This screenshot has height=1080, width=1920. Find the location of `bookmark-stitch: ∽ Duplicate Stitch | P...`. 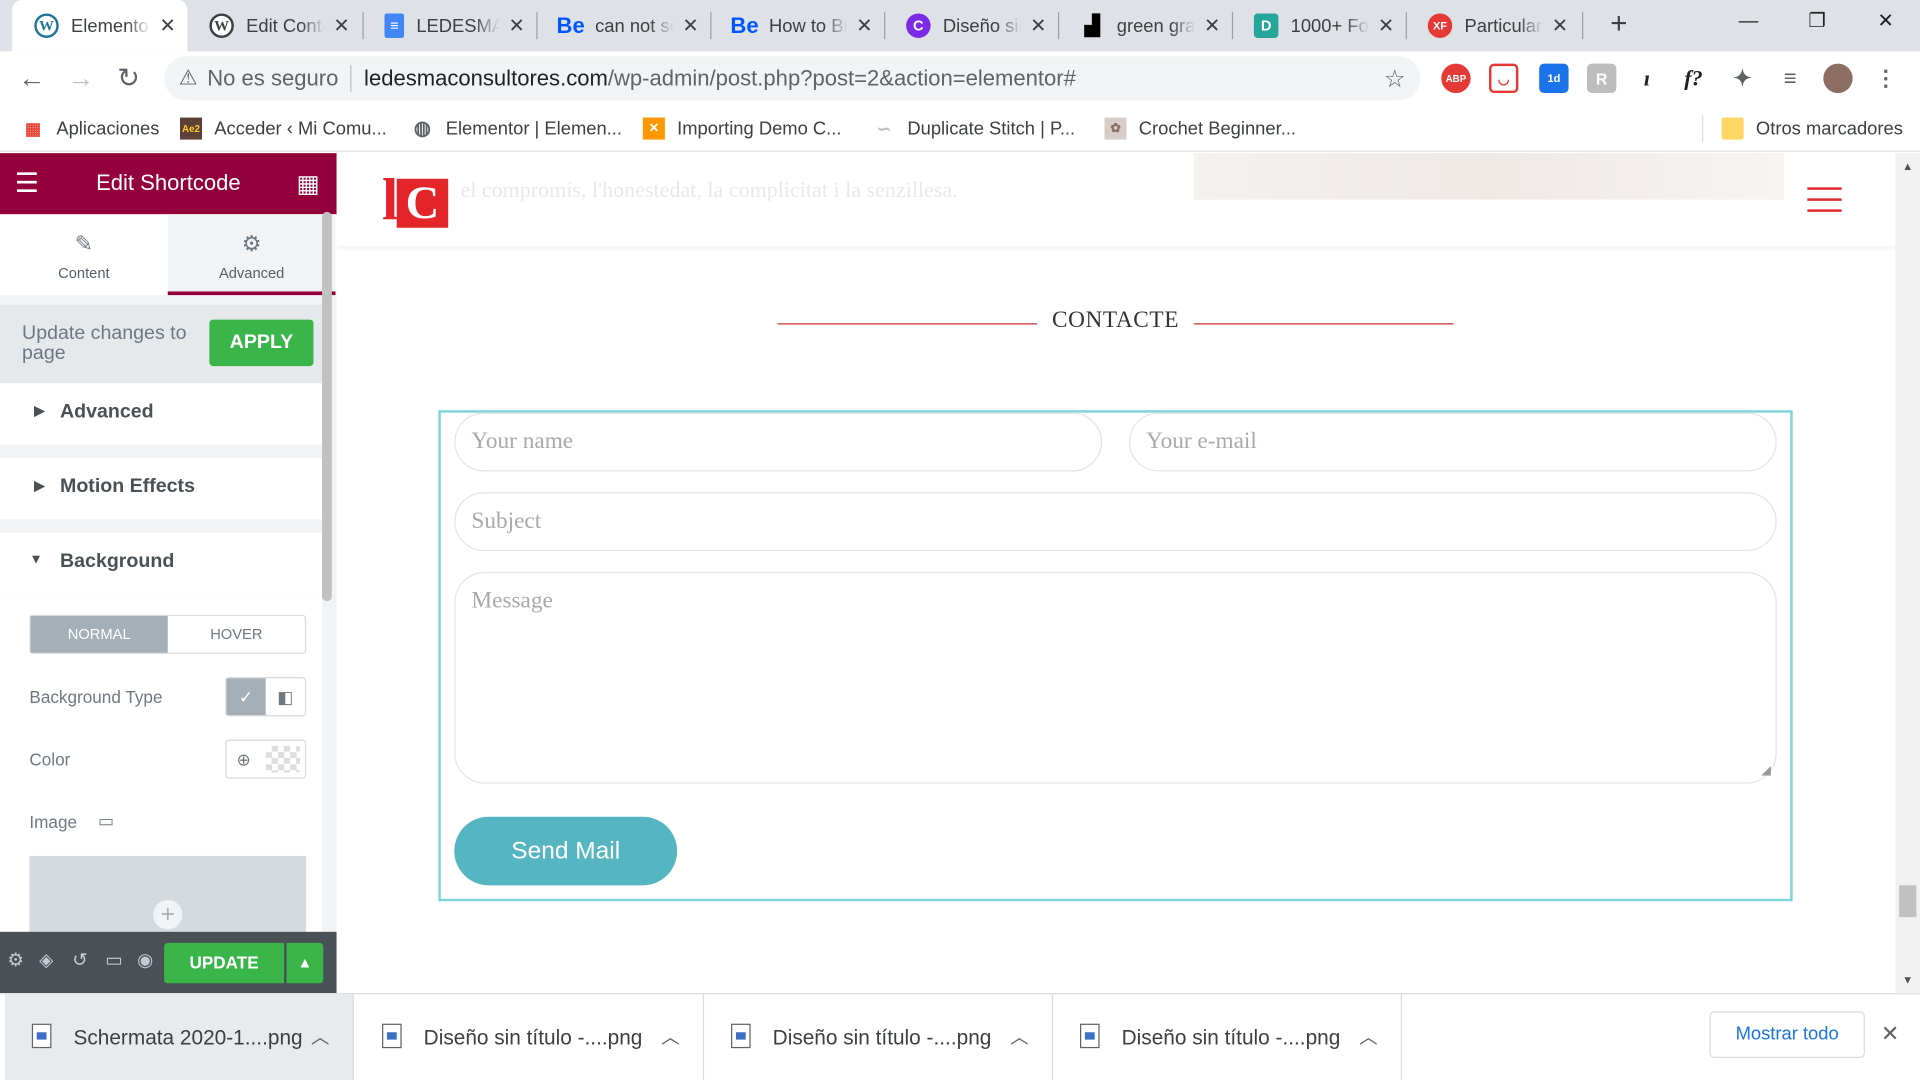

bookmark-stitch: ∽ Duplicate Stitch | P... is located at coordinates (974, 128).